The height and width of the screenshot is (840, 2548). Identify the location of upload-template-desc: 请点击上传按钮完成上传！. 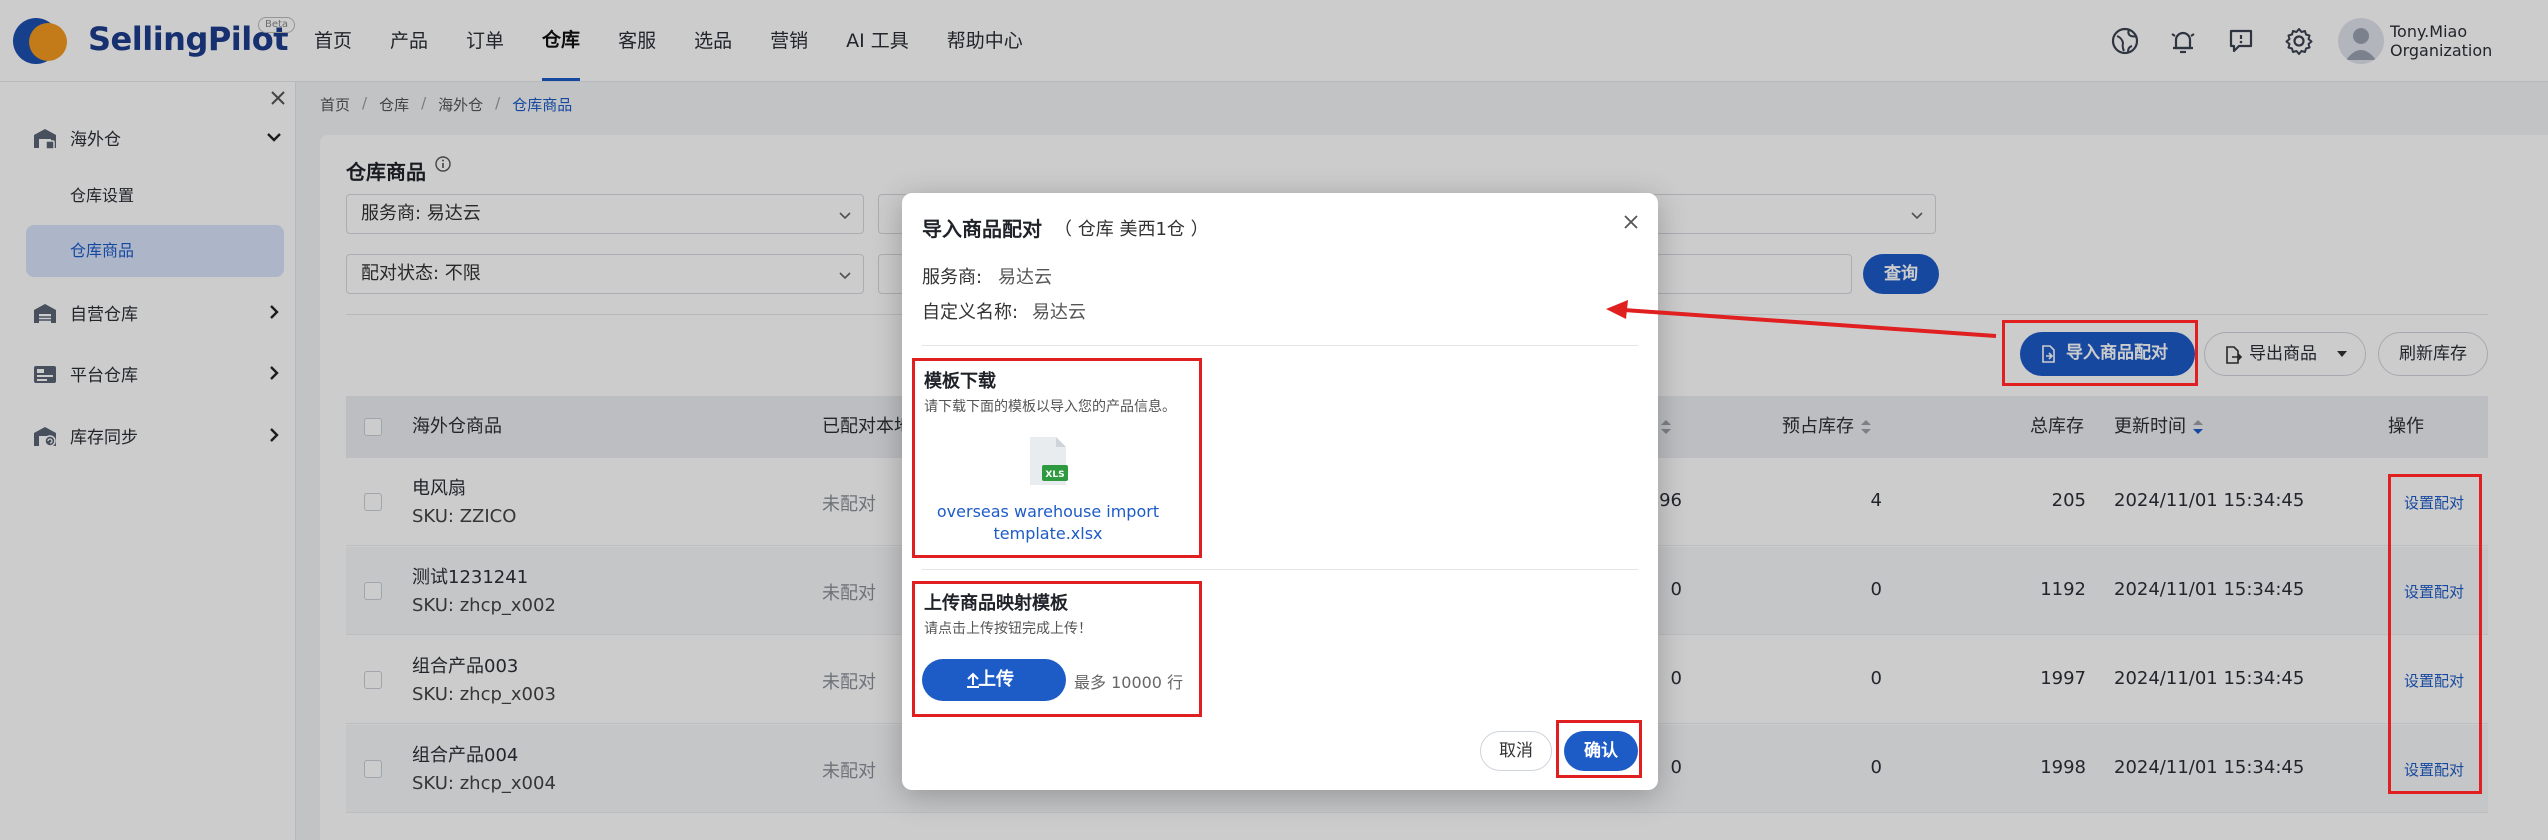
(1008, 629).